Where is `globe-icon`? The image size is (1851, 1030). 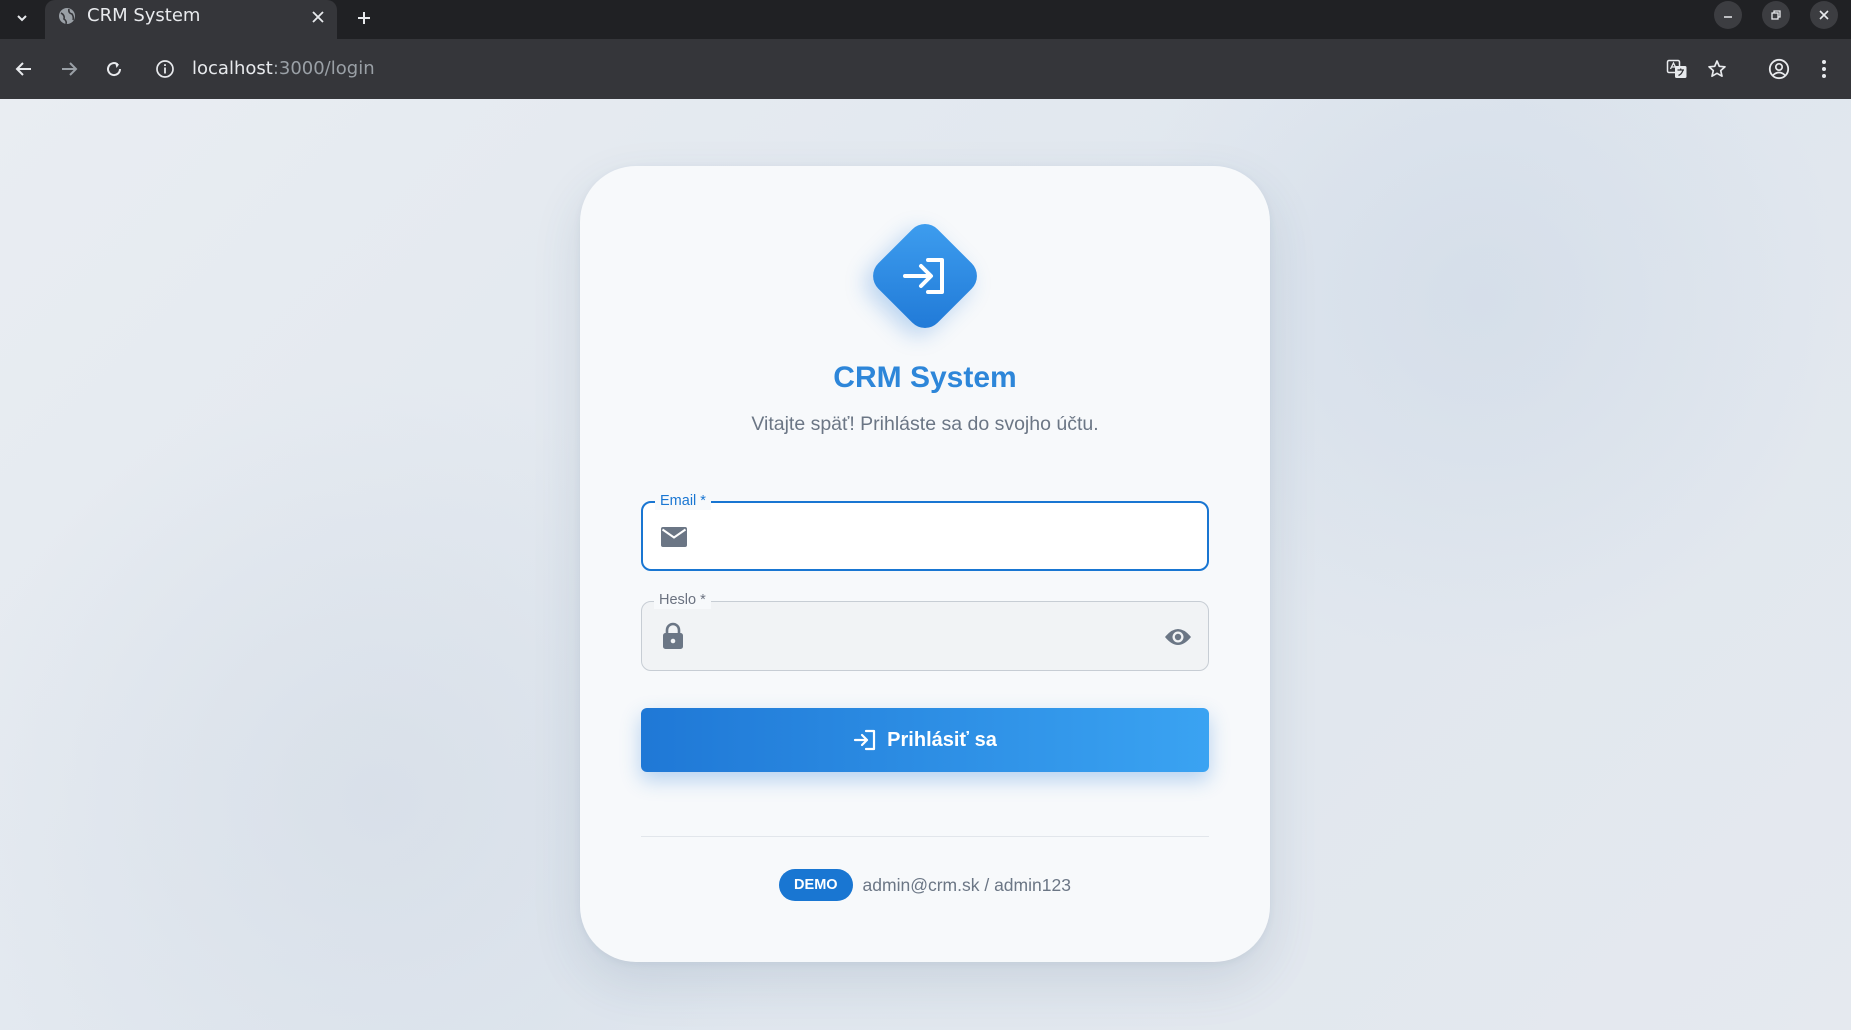 globe-icon is located at coordinates (67, 16).